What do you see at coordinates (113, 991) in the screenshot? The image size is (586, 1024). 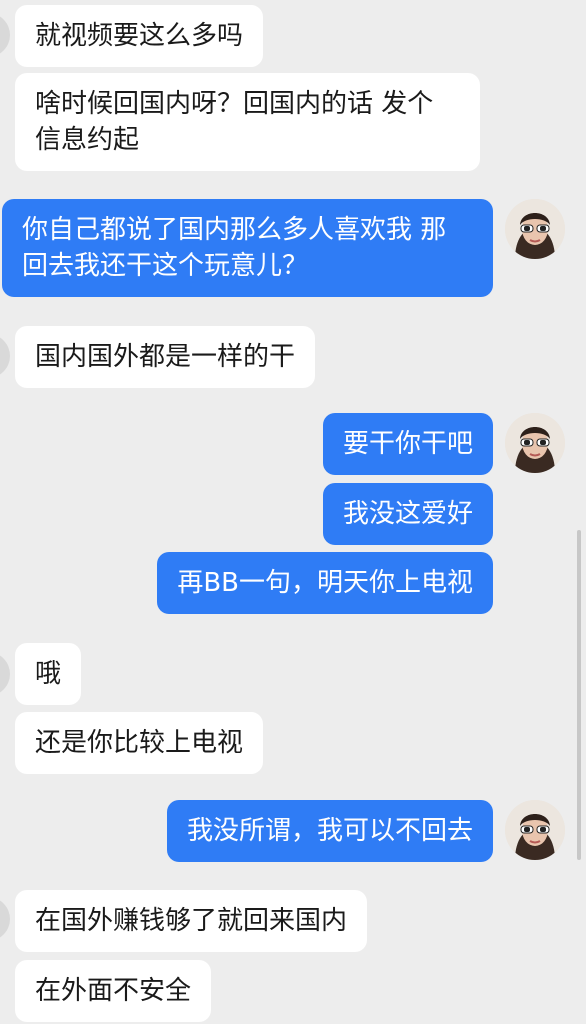 I see `incoming-message: 在外面不安全` at bounding box center [113, 991].